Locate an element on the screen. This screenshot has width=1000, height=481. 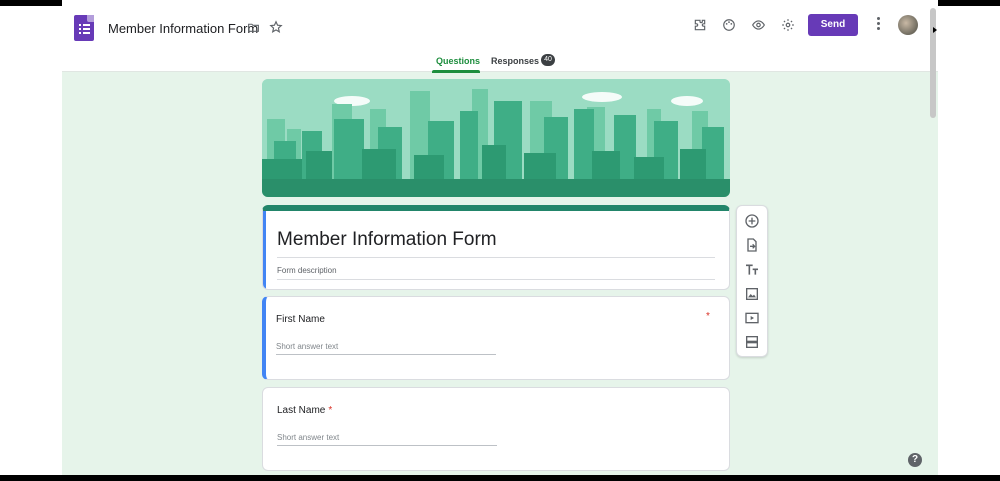
palette-icon is located at coordinates (729, 25).